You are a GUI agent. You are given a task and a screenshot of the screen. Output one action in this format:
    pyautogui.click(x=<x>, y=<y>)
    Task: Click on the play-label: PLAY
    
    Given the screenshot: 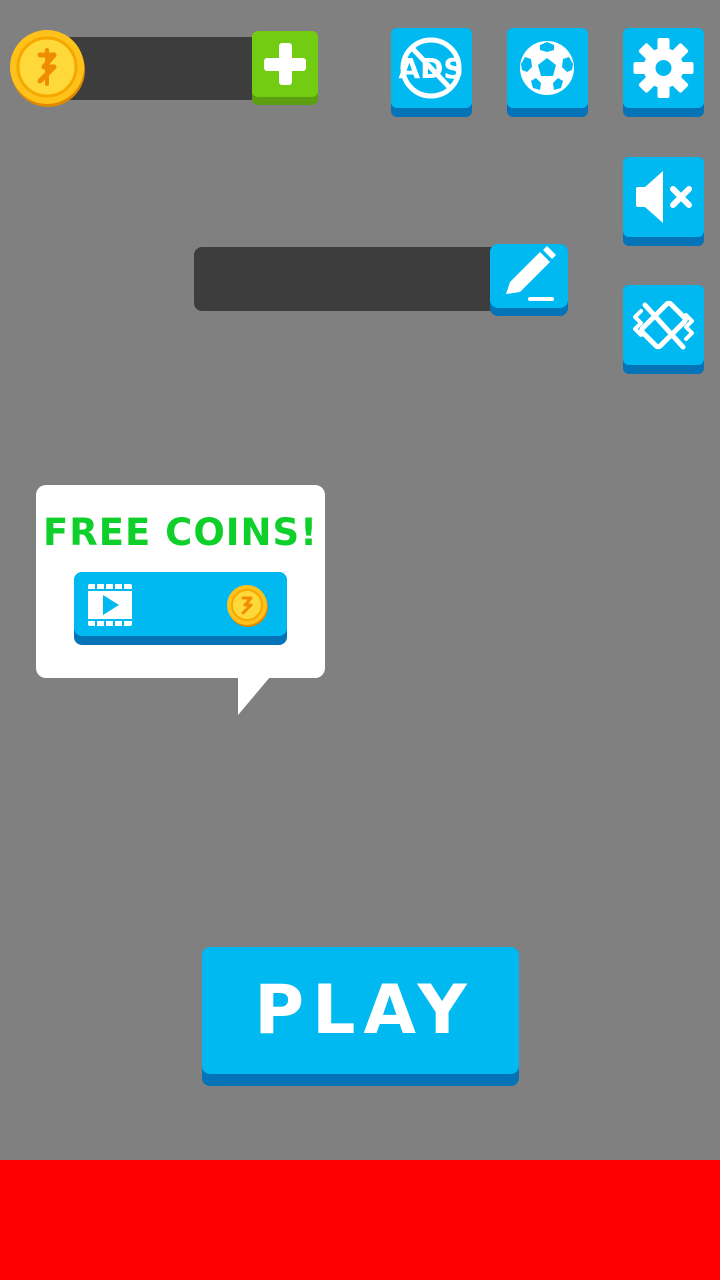 What is the action you would take?
    pyautogui.click(x=364, y=1010)
    